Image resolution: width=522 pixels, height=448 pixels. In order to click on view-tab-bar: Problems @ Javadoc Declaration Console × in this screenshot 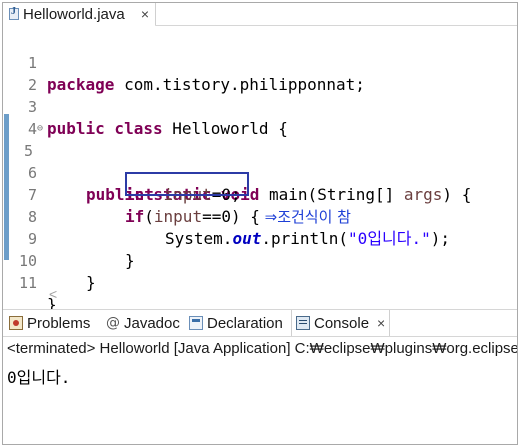, I will do `click(260, 322)`.